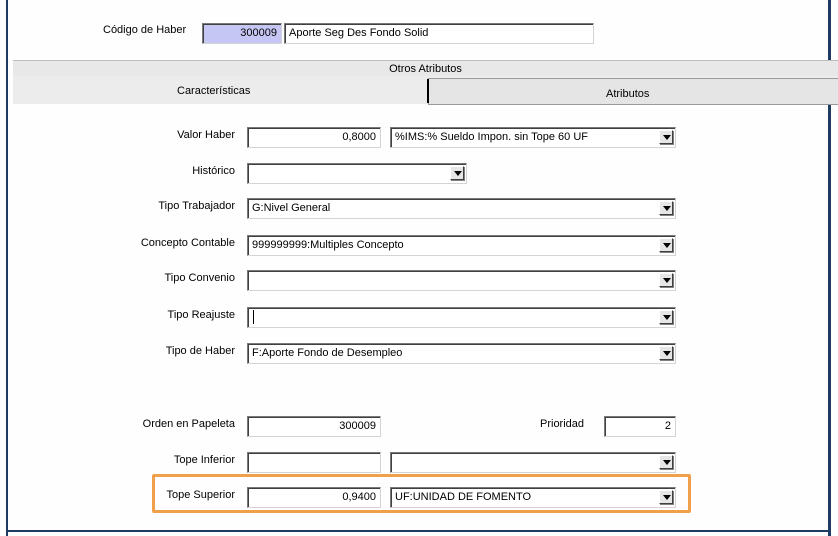 The height and width of the screenshot is (536, 838). I want to click on tope-inferior-dropdown-button, so click(666, 462).